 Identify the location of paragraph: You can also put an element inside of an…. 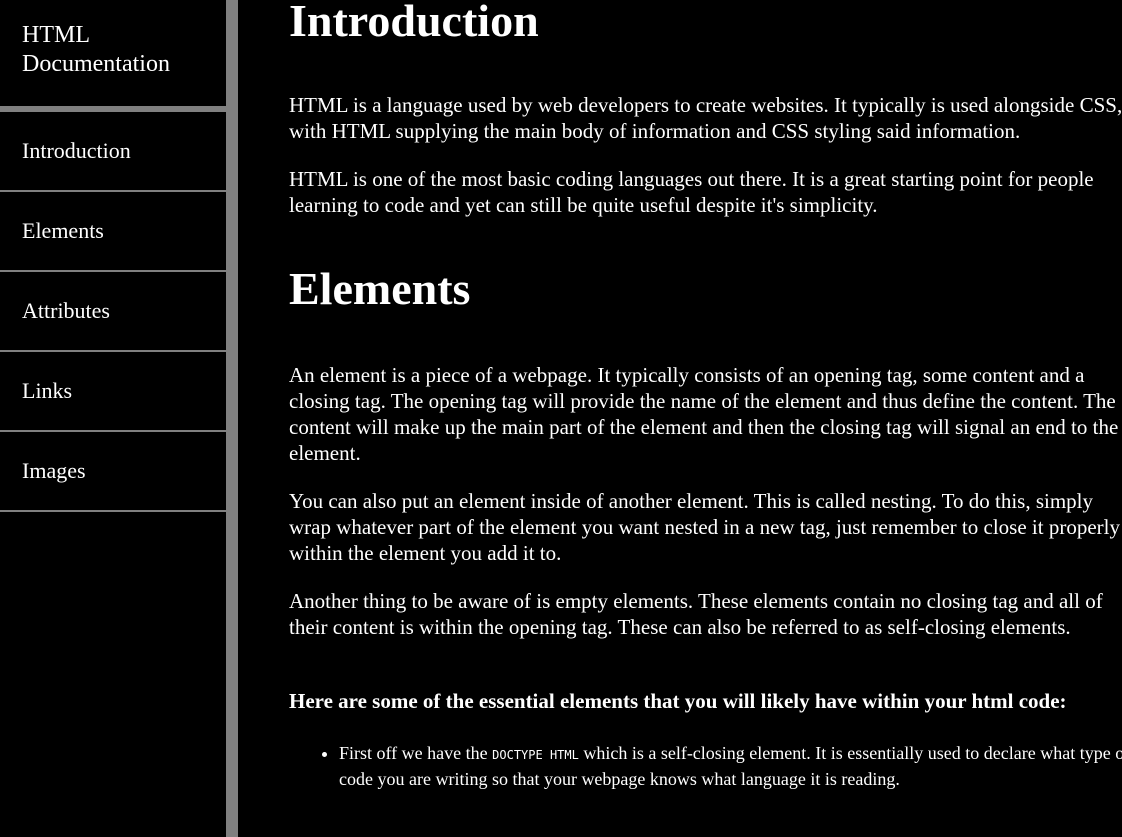
(704, 527).